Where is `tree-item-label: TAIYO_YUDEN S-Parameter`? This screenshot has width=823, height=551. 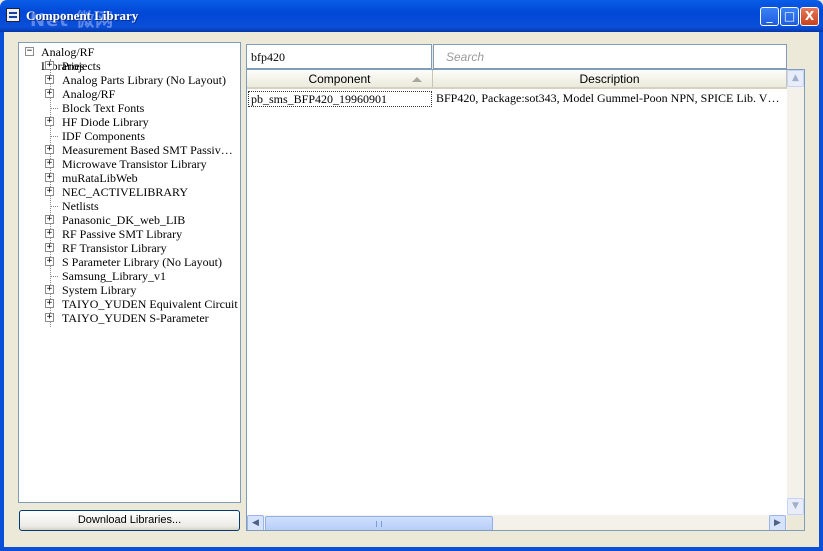 tree-item-label: TAIYO_YUDEN S-Parameter is located at coordinates (135, 318).